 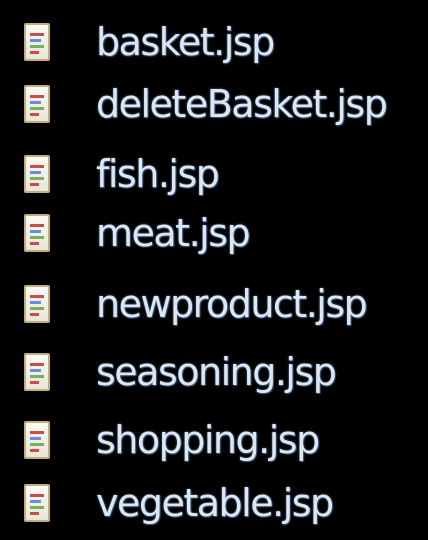 I want to click on file-item-vegetable: vegetable.jsp, so click(x=214, y=505).